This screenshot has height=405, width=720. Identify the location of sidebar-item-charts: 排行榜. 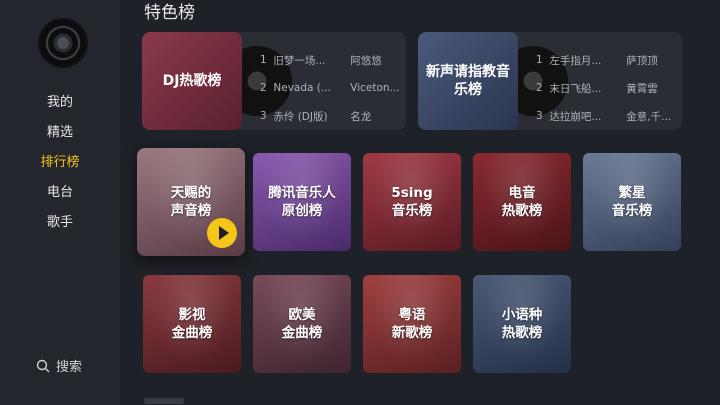
(60, 163).